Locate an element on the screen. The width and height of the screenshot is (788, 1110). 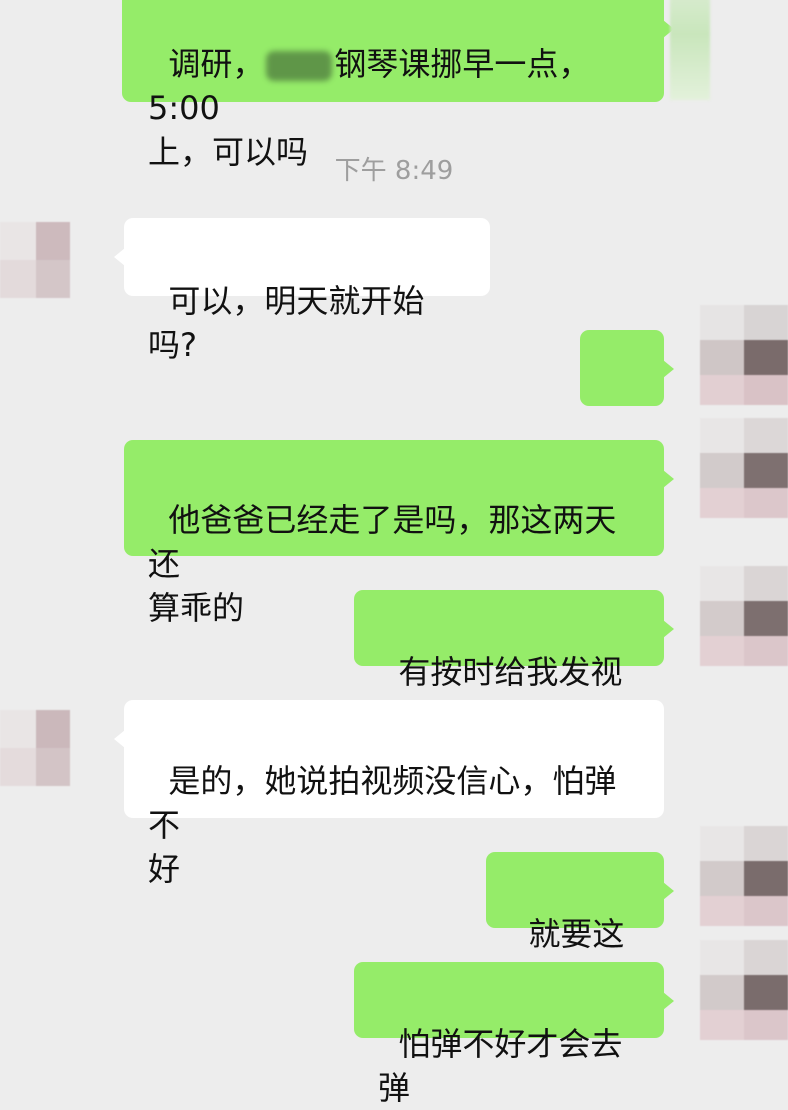
message-text-part: 调研， is located at coordinates (216, 64).